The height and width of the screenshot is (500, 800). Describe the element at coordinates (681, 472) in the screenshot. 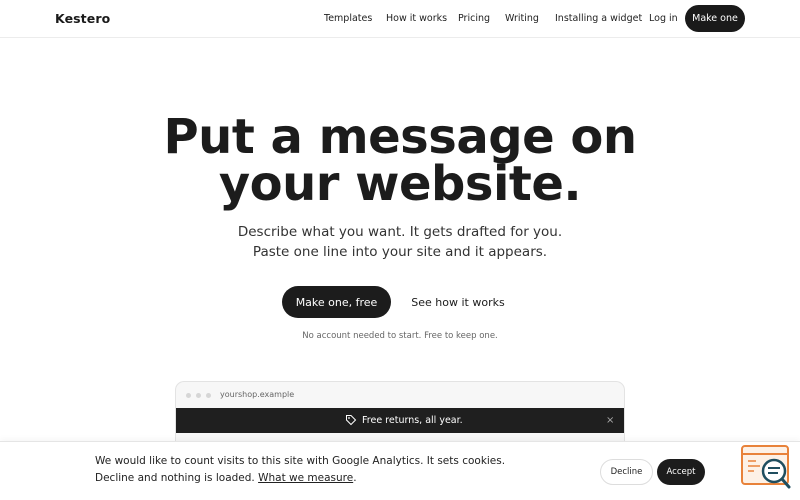

I see `accept-button: Accept` at that location.